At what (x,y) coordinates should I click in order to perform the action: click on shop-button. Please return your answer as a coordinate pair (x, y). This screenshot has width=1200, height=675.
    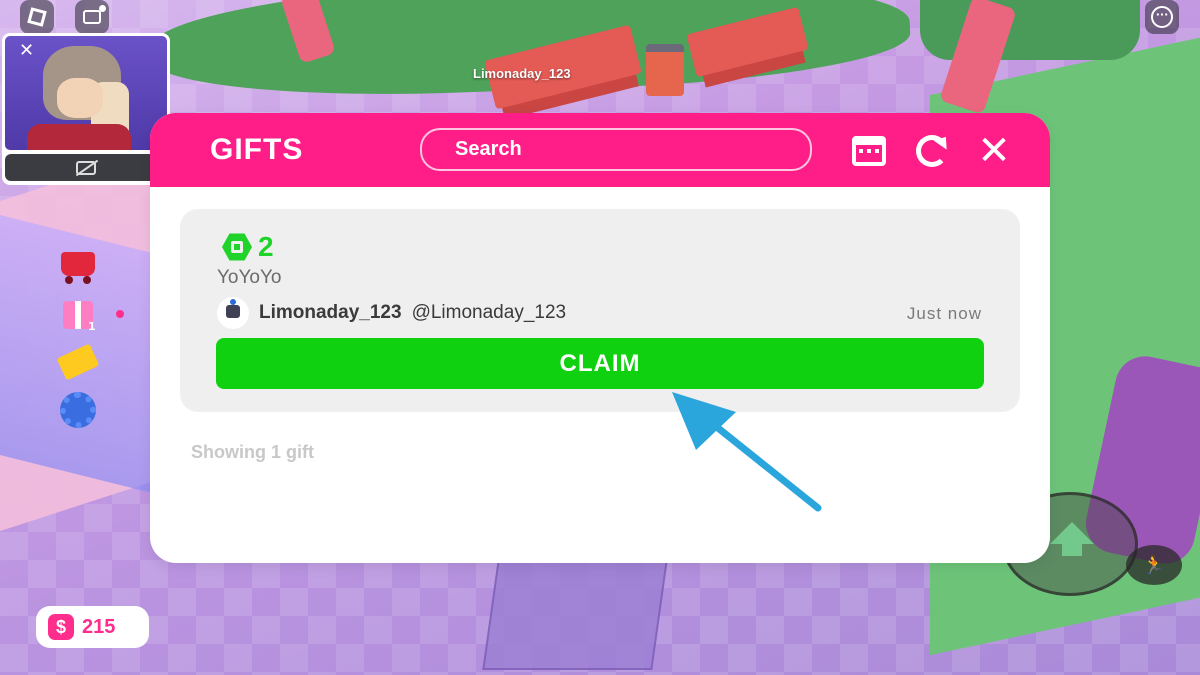
    Looking at the image, I should click on (78, 264).